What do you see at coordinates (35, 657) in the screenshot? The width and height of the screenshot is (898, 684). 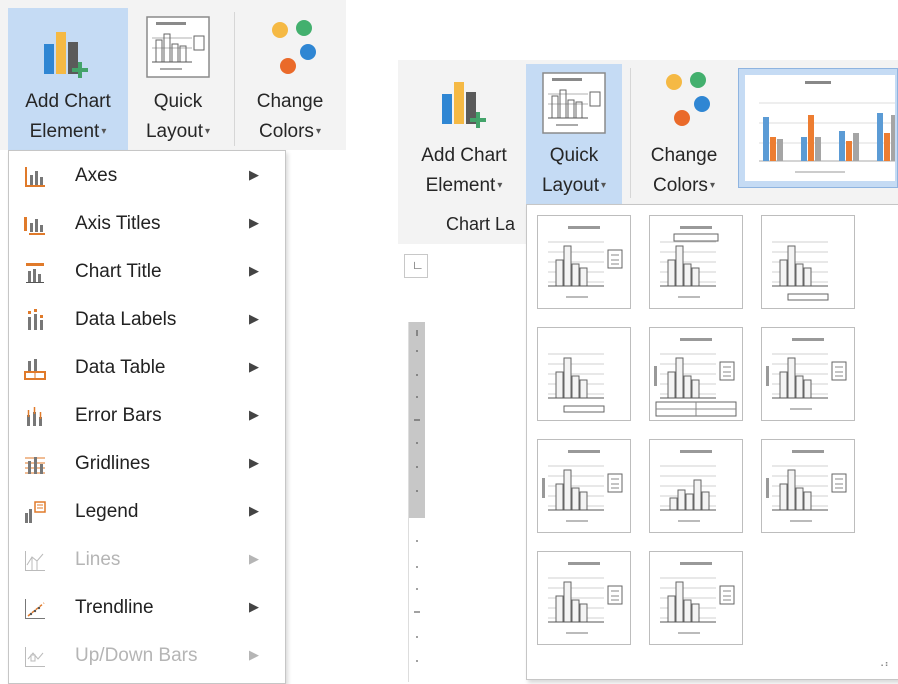 I see `up-down-bars-icon` at bounding box center [35, 657].